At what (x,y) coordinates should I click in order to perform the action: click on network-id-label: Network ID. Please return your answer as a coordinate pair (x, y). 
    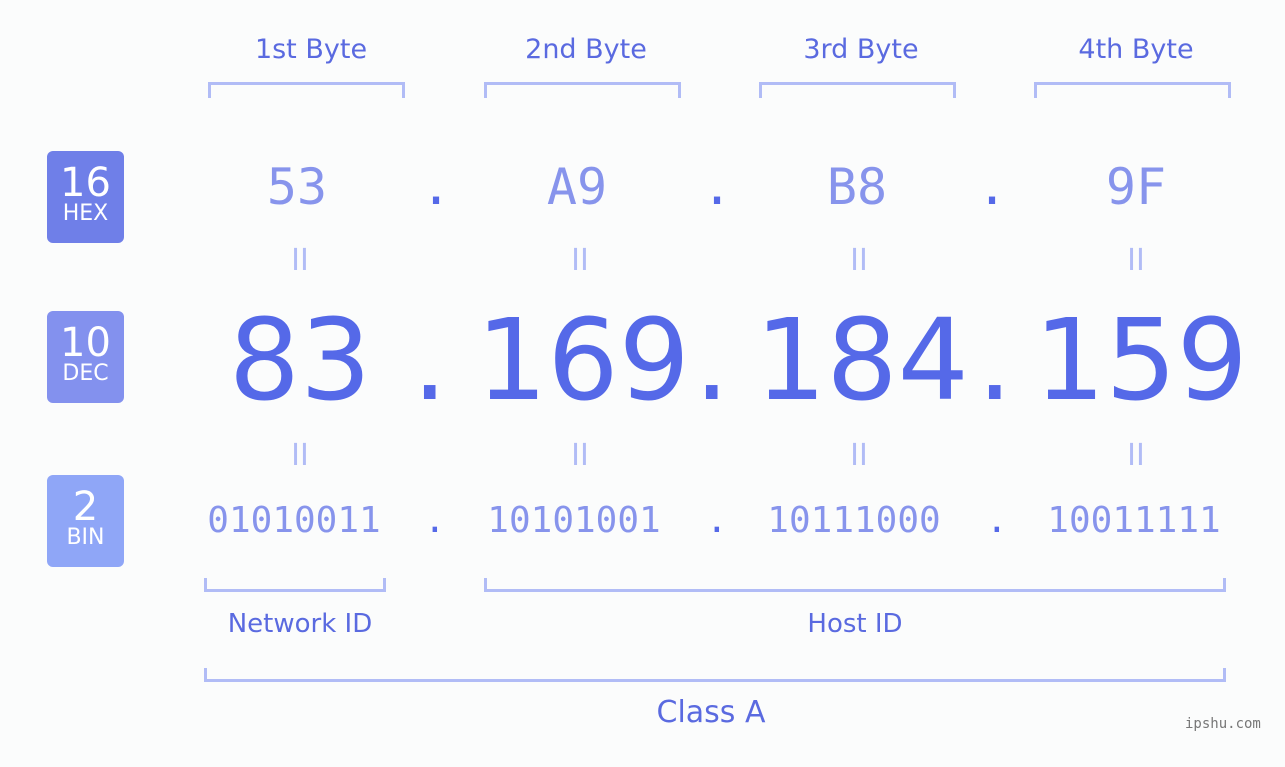
    Looking at the image, I should click on (300, 624).